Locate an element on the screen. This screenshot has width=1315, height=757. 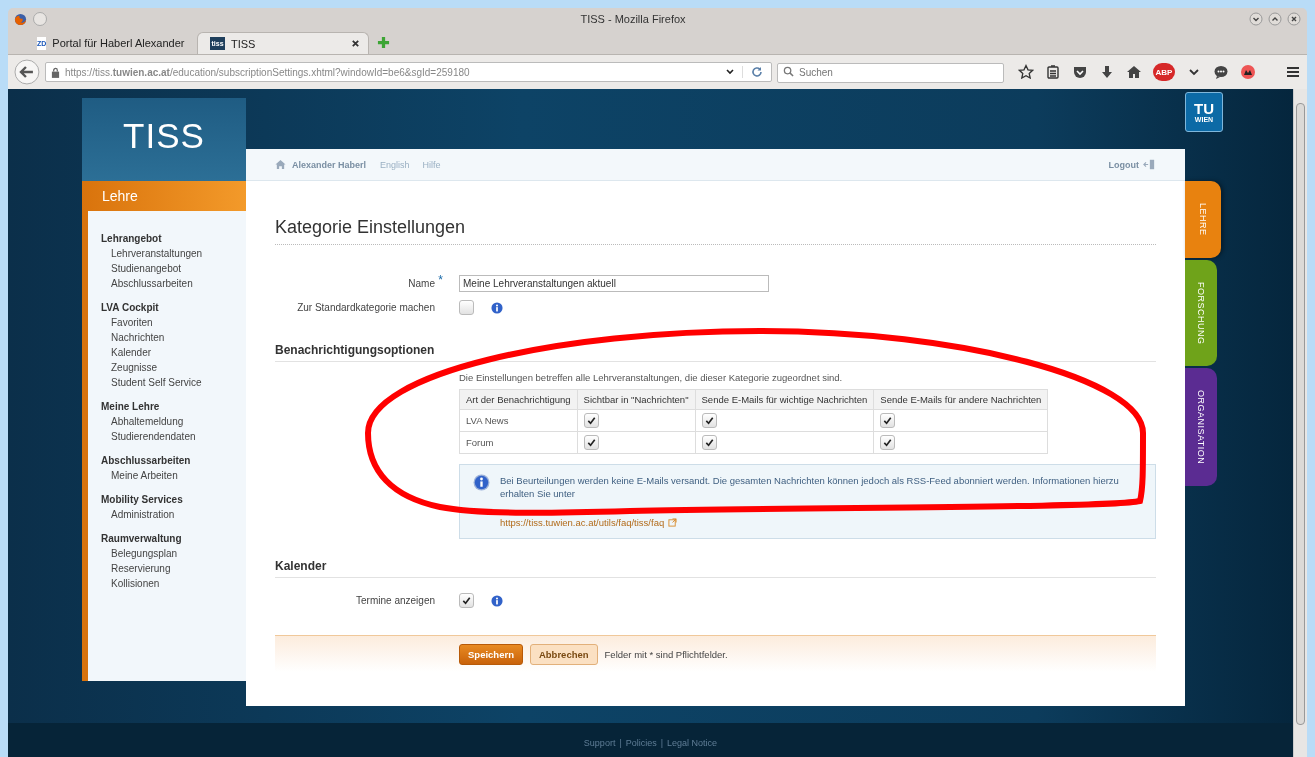
adblock-button: ABP is located at coordinates (1164, 72).